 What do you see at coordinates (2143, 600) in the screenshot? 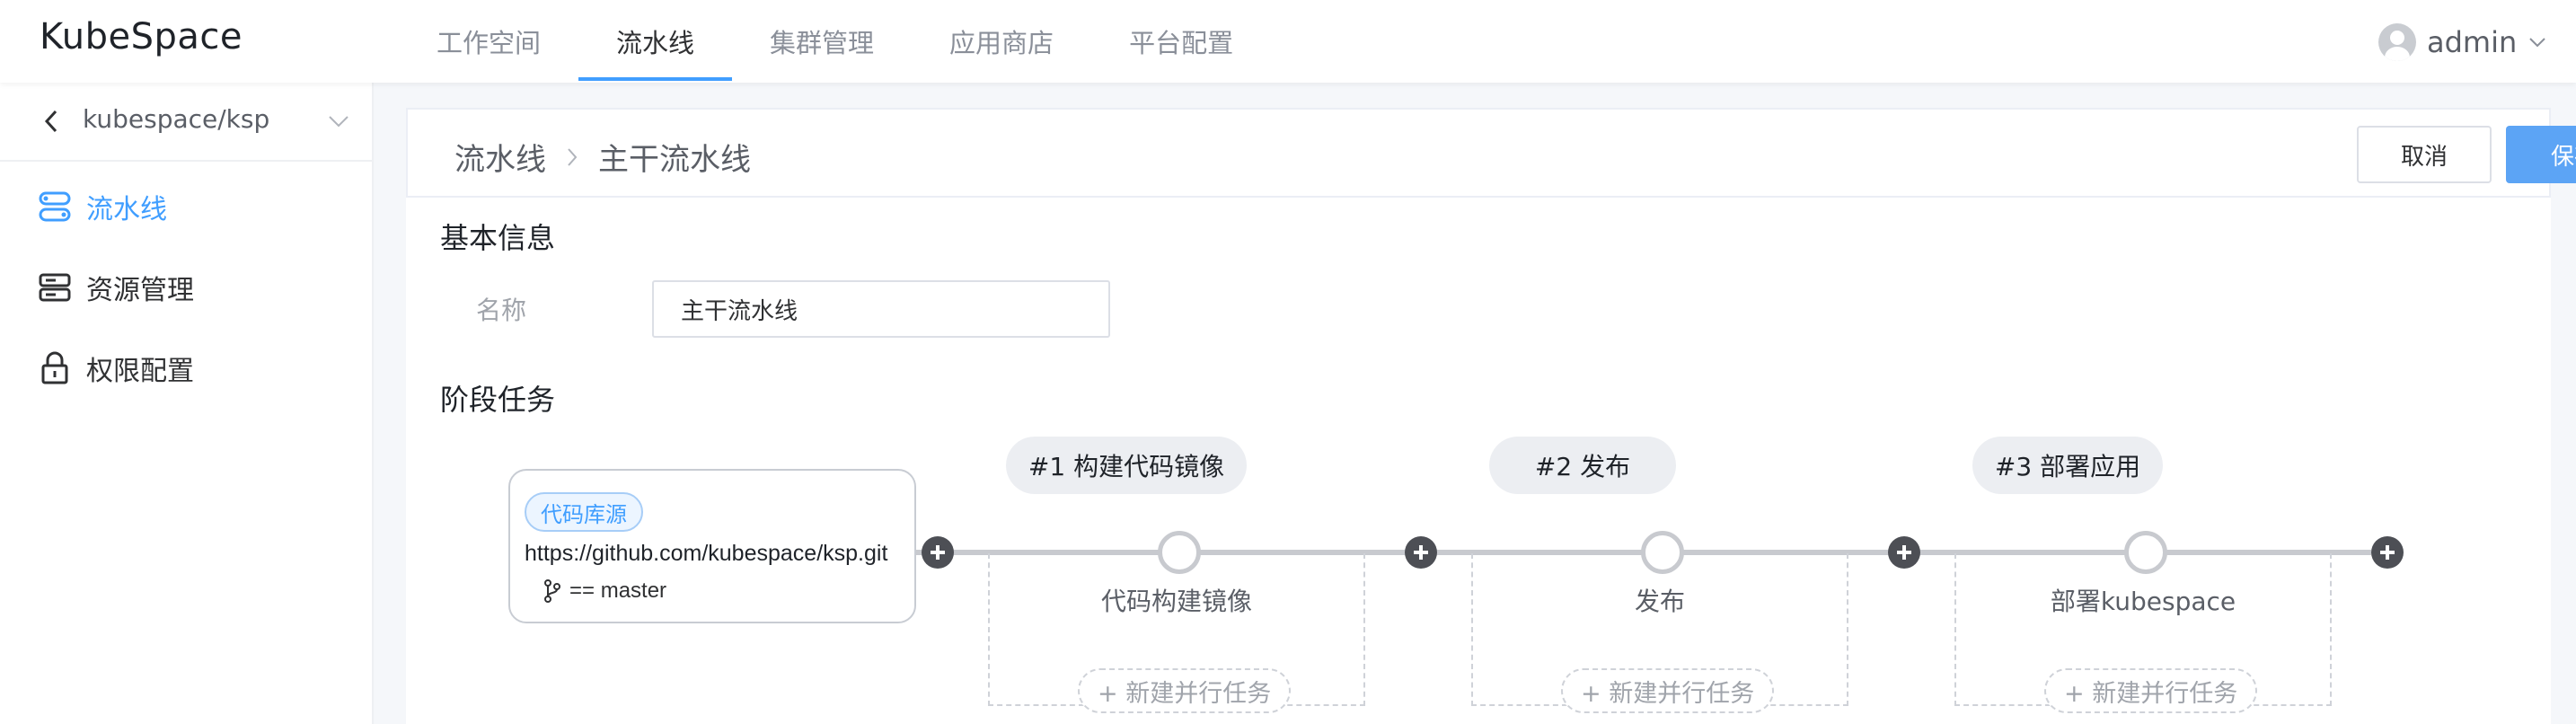
I see `task-label-3: 部署kubespace` at bounding box center [2143, 600].